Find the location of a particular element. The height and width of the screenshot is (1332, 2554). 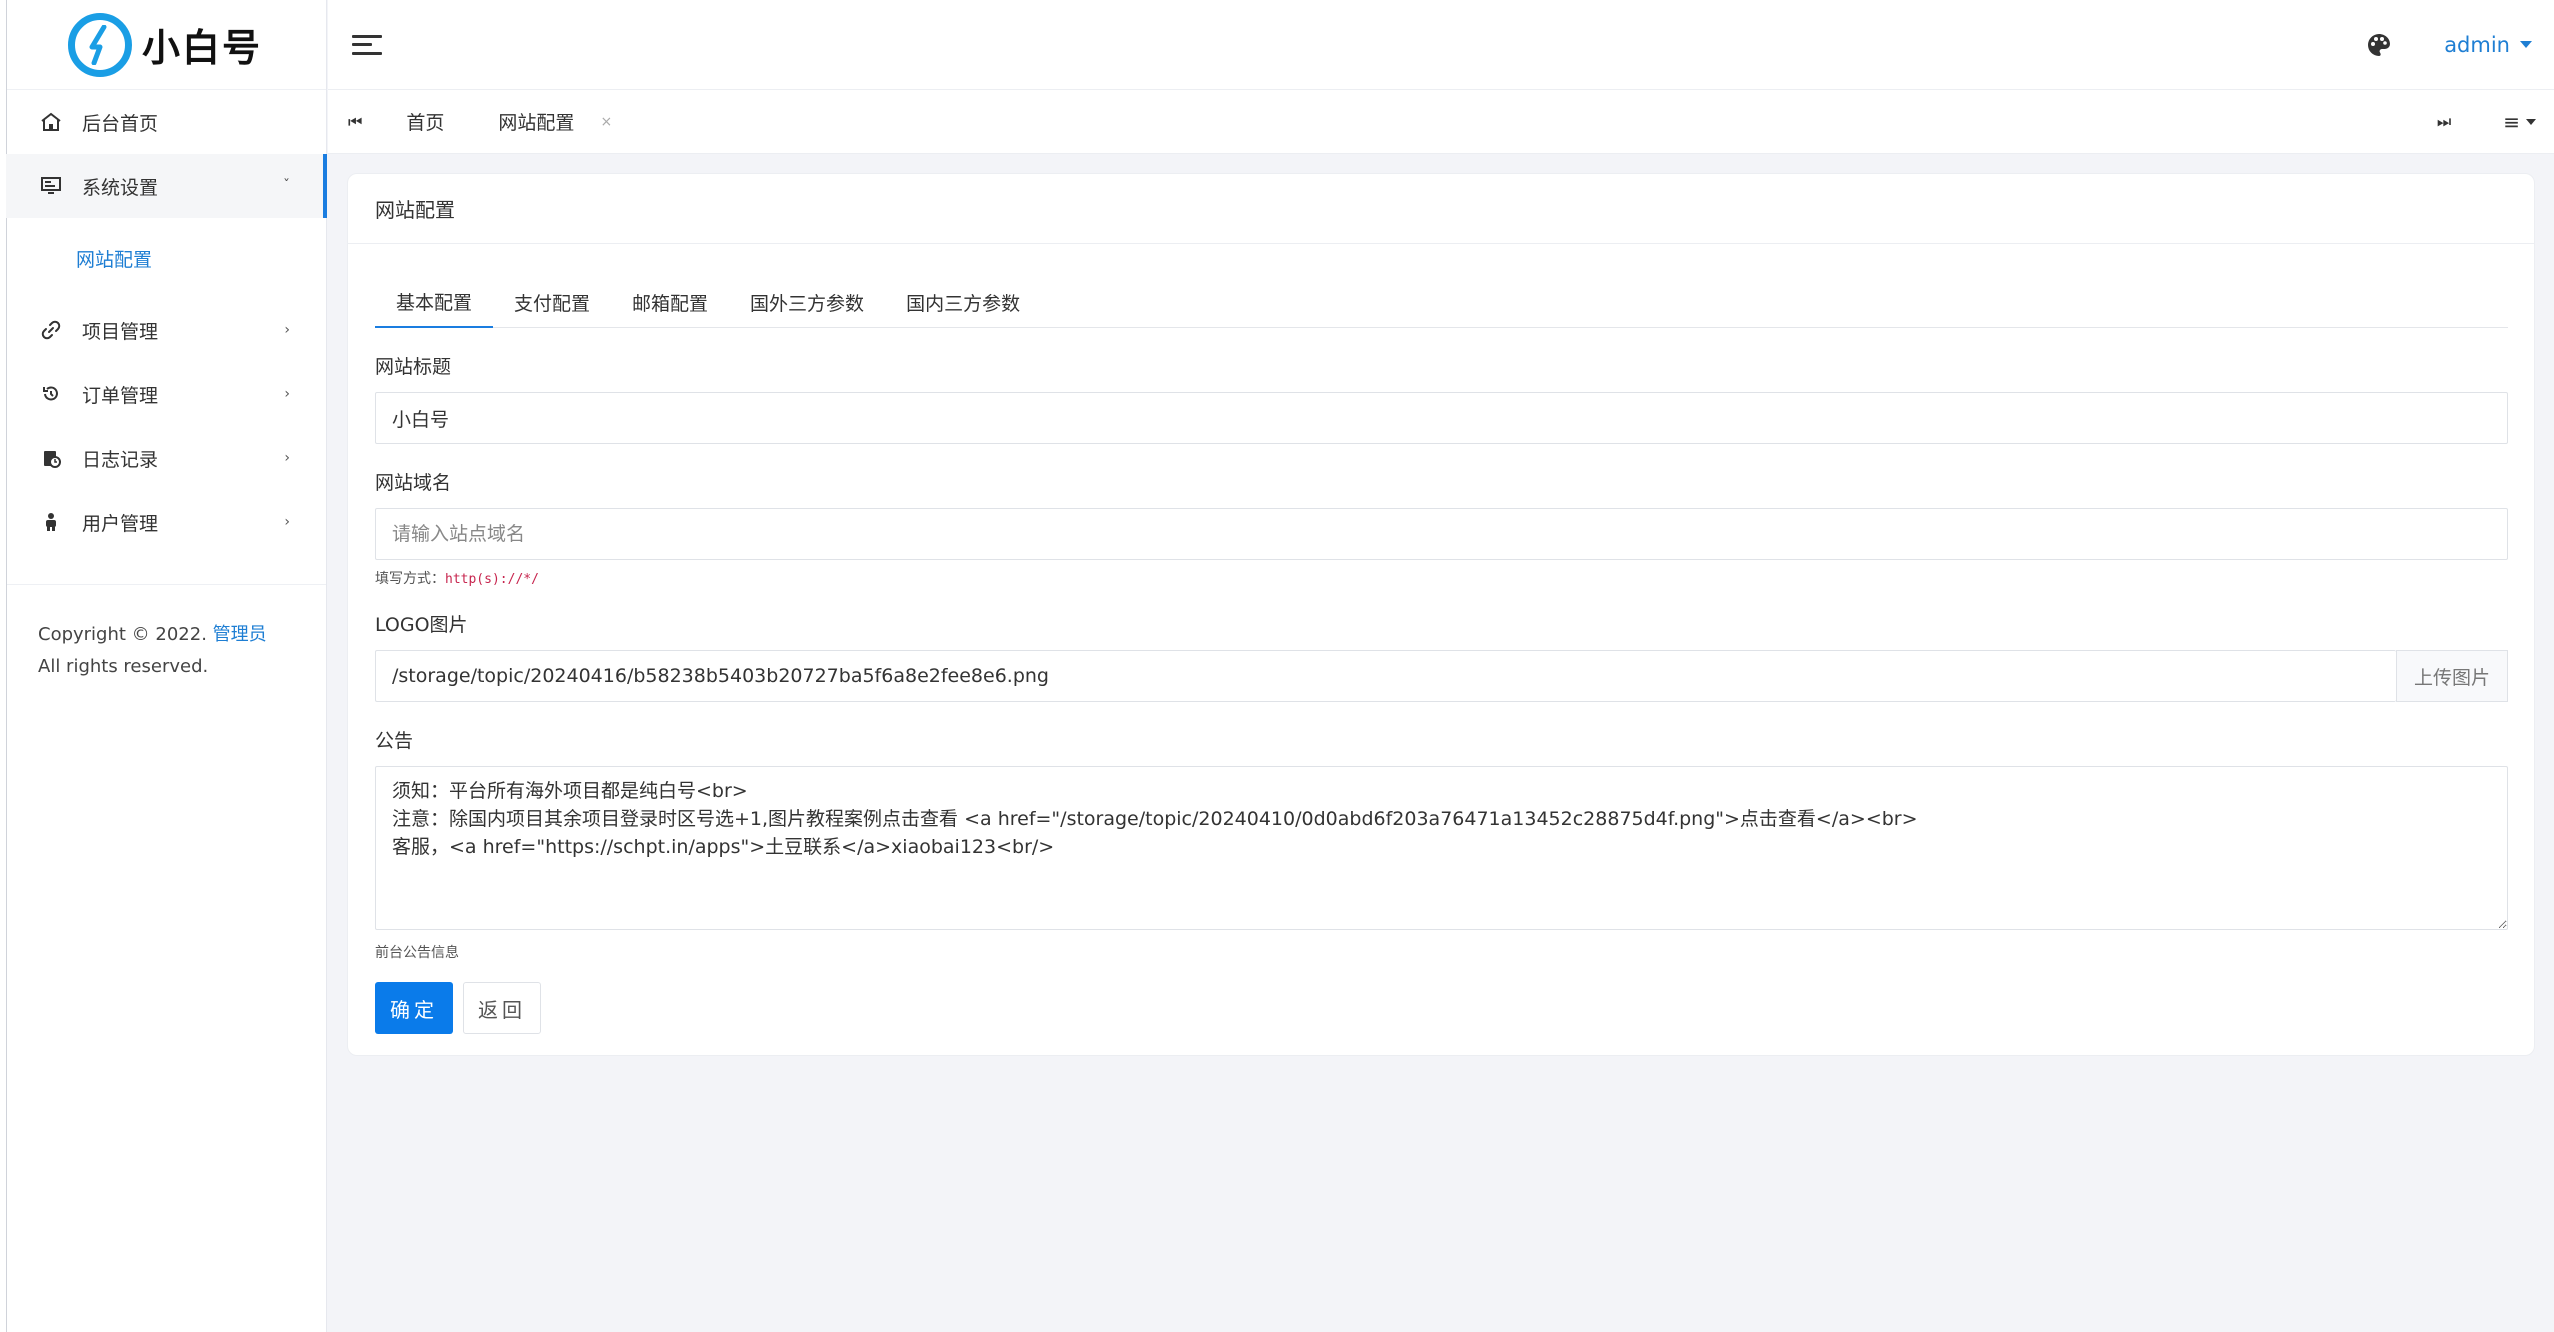

sidebar-item-projects: 项目管理 › is located at coordinates (166, 330).